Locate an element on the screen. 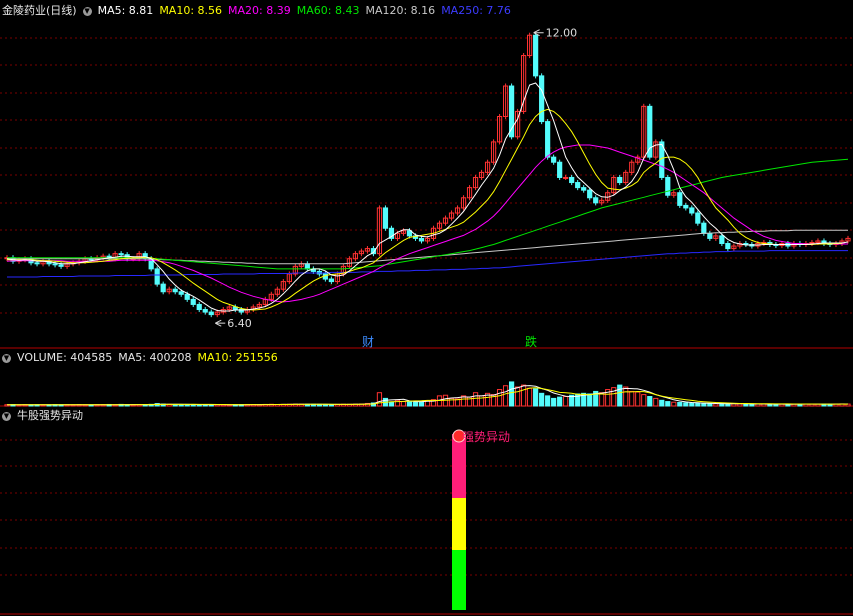 The width and height of the screenshot is (853, 616). signal-bar-middle is located at coordinates (459, 524).